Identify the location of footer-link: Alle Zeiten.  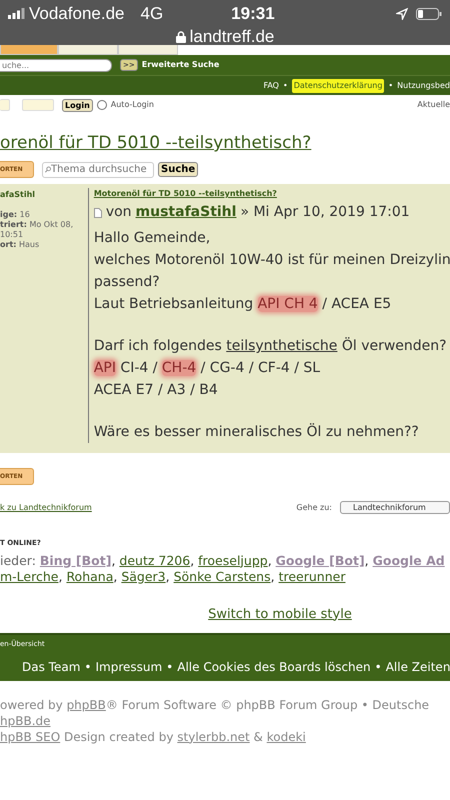
(418, 667).